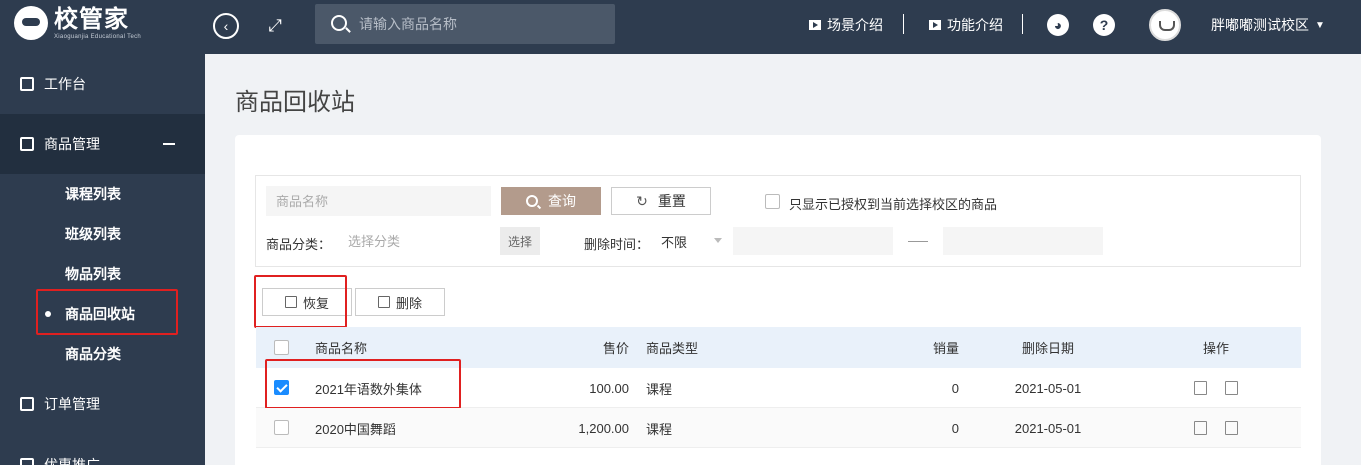 This screenshot has height=465, width=1361. What do you see at coordinates (617, 244) in the screenshot?
I see `delete-time-label: 删除时间：` at bounding box center [617, 244].